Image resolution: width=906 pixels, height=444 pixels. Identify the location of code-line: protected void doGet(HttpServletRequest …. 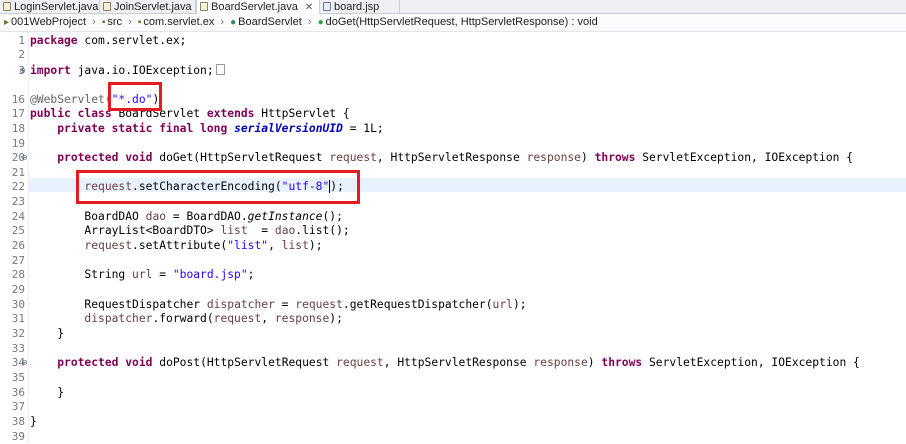
(441, 158).